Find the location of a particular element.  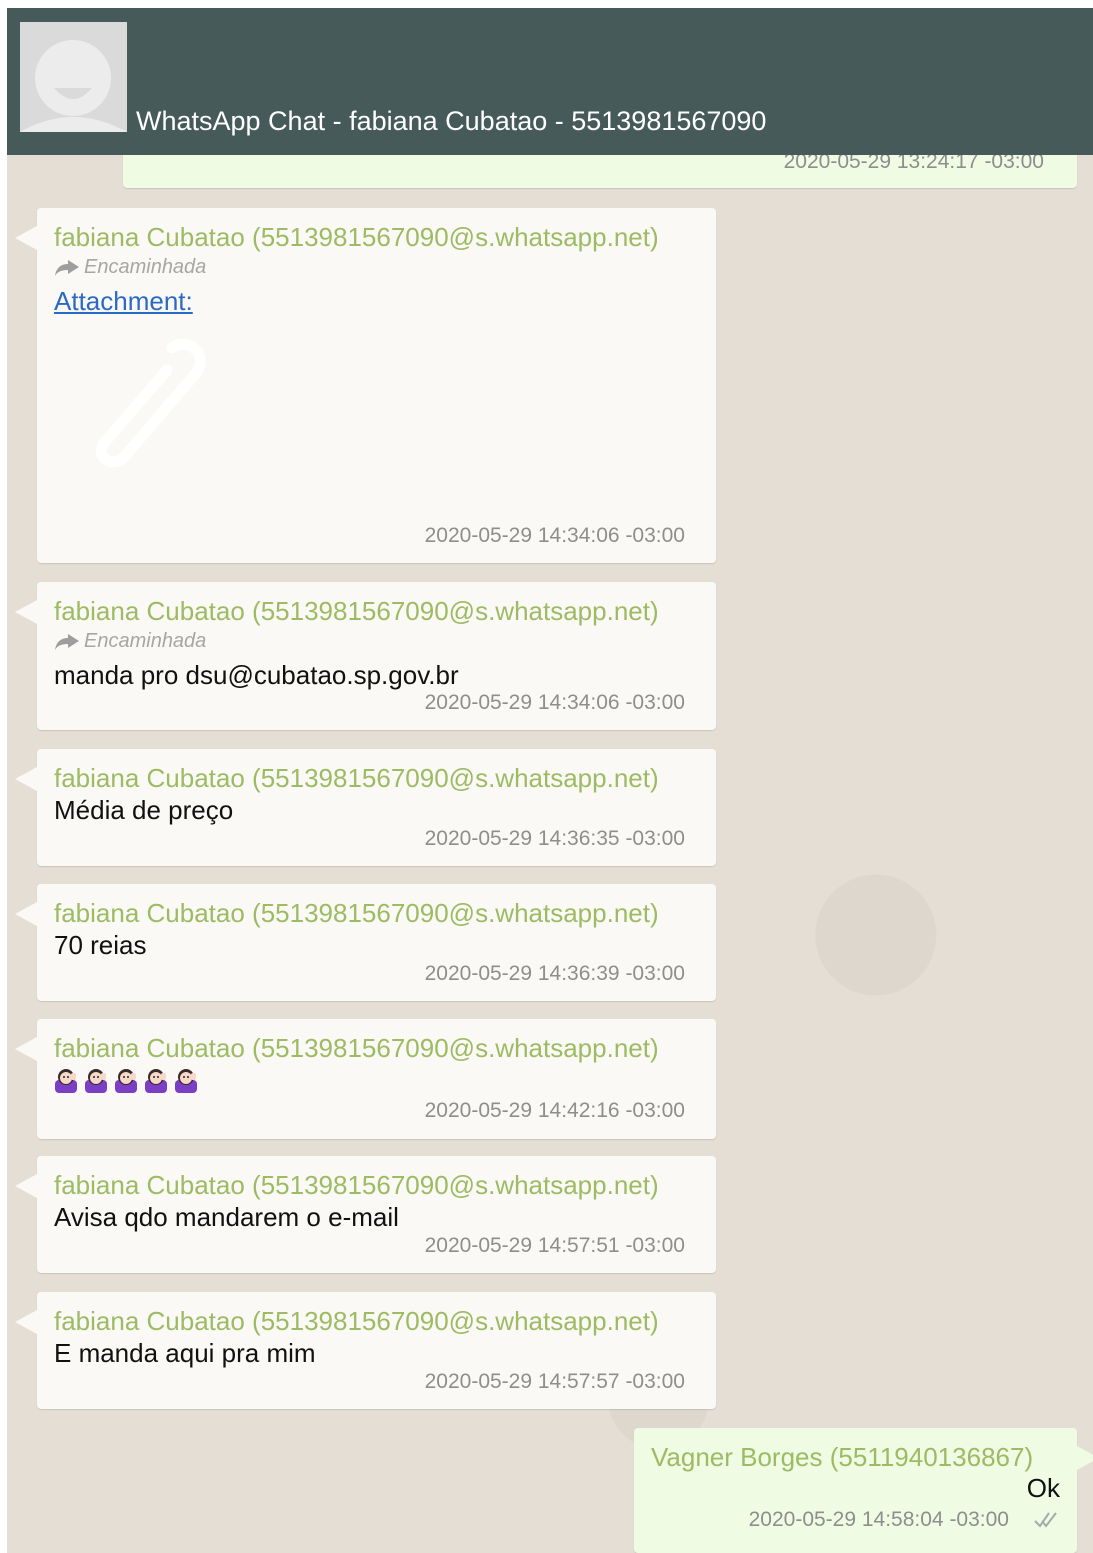

message-time: 2020-05-29 14:58:04 -03:00 is located at coordinates (878, 1519).